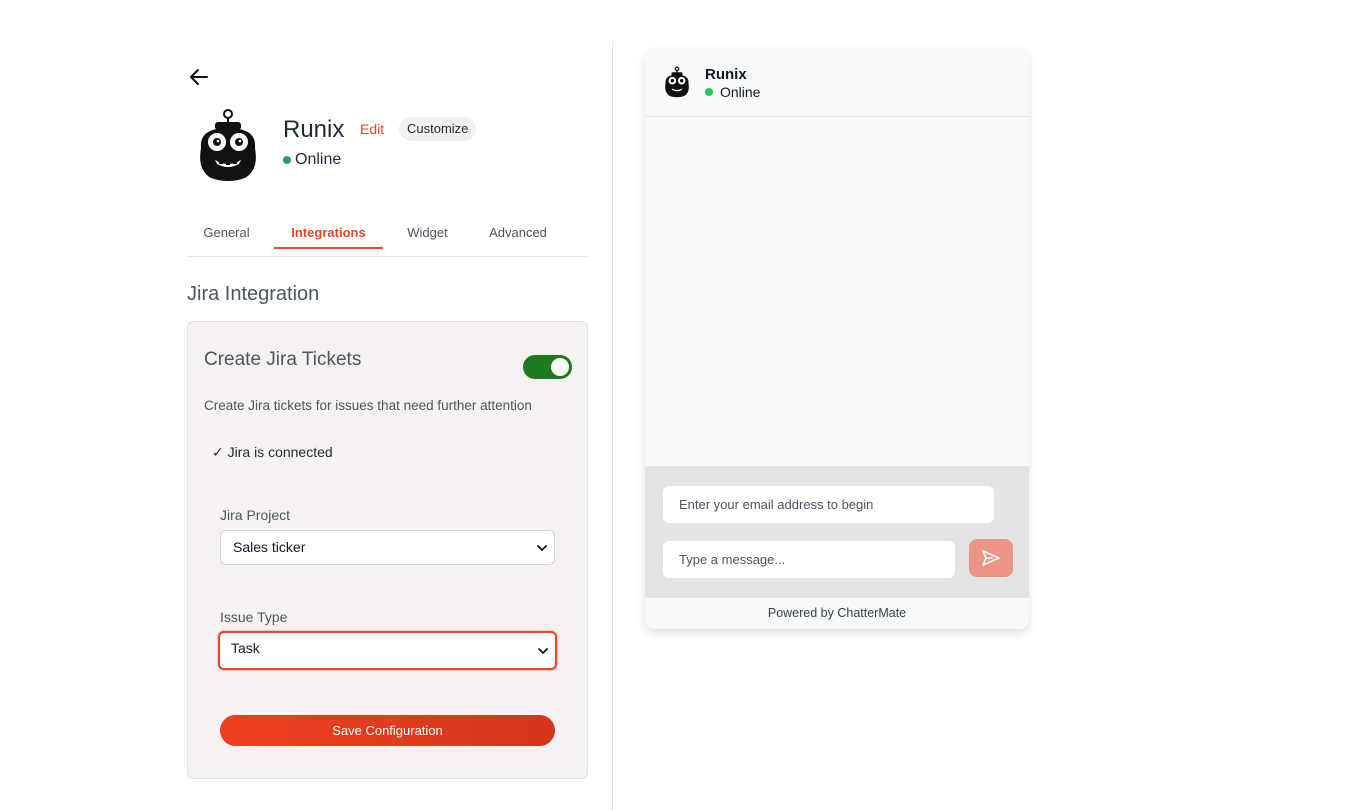 The width and height of the screenshot is (1365, 810). I want to click on jira-project-select: Sales ticker, so click(387, 547).